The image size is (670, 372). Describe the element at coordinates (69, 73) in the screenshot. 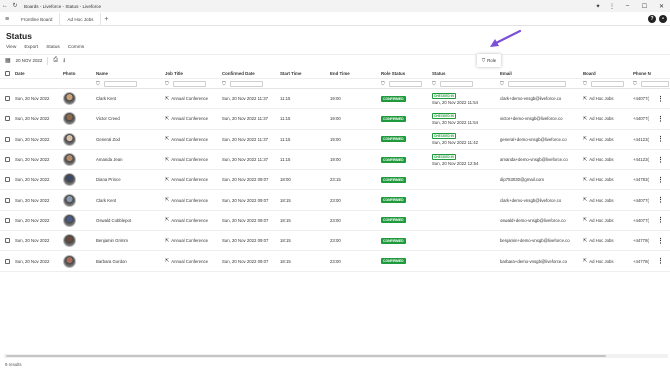

I see `col-photo: Photo` at that location.